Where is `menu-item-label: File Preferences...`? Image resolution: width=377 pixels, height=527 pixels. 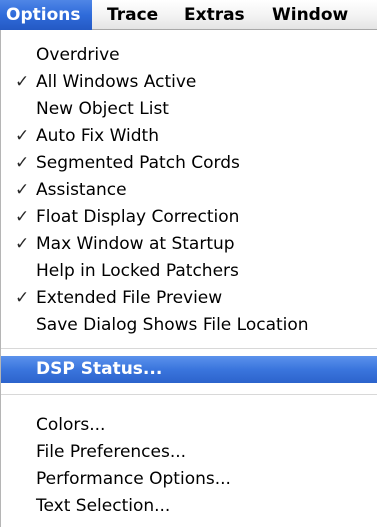 menu-item-label: File Preferences... is located at coordinates (111, 452).